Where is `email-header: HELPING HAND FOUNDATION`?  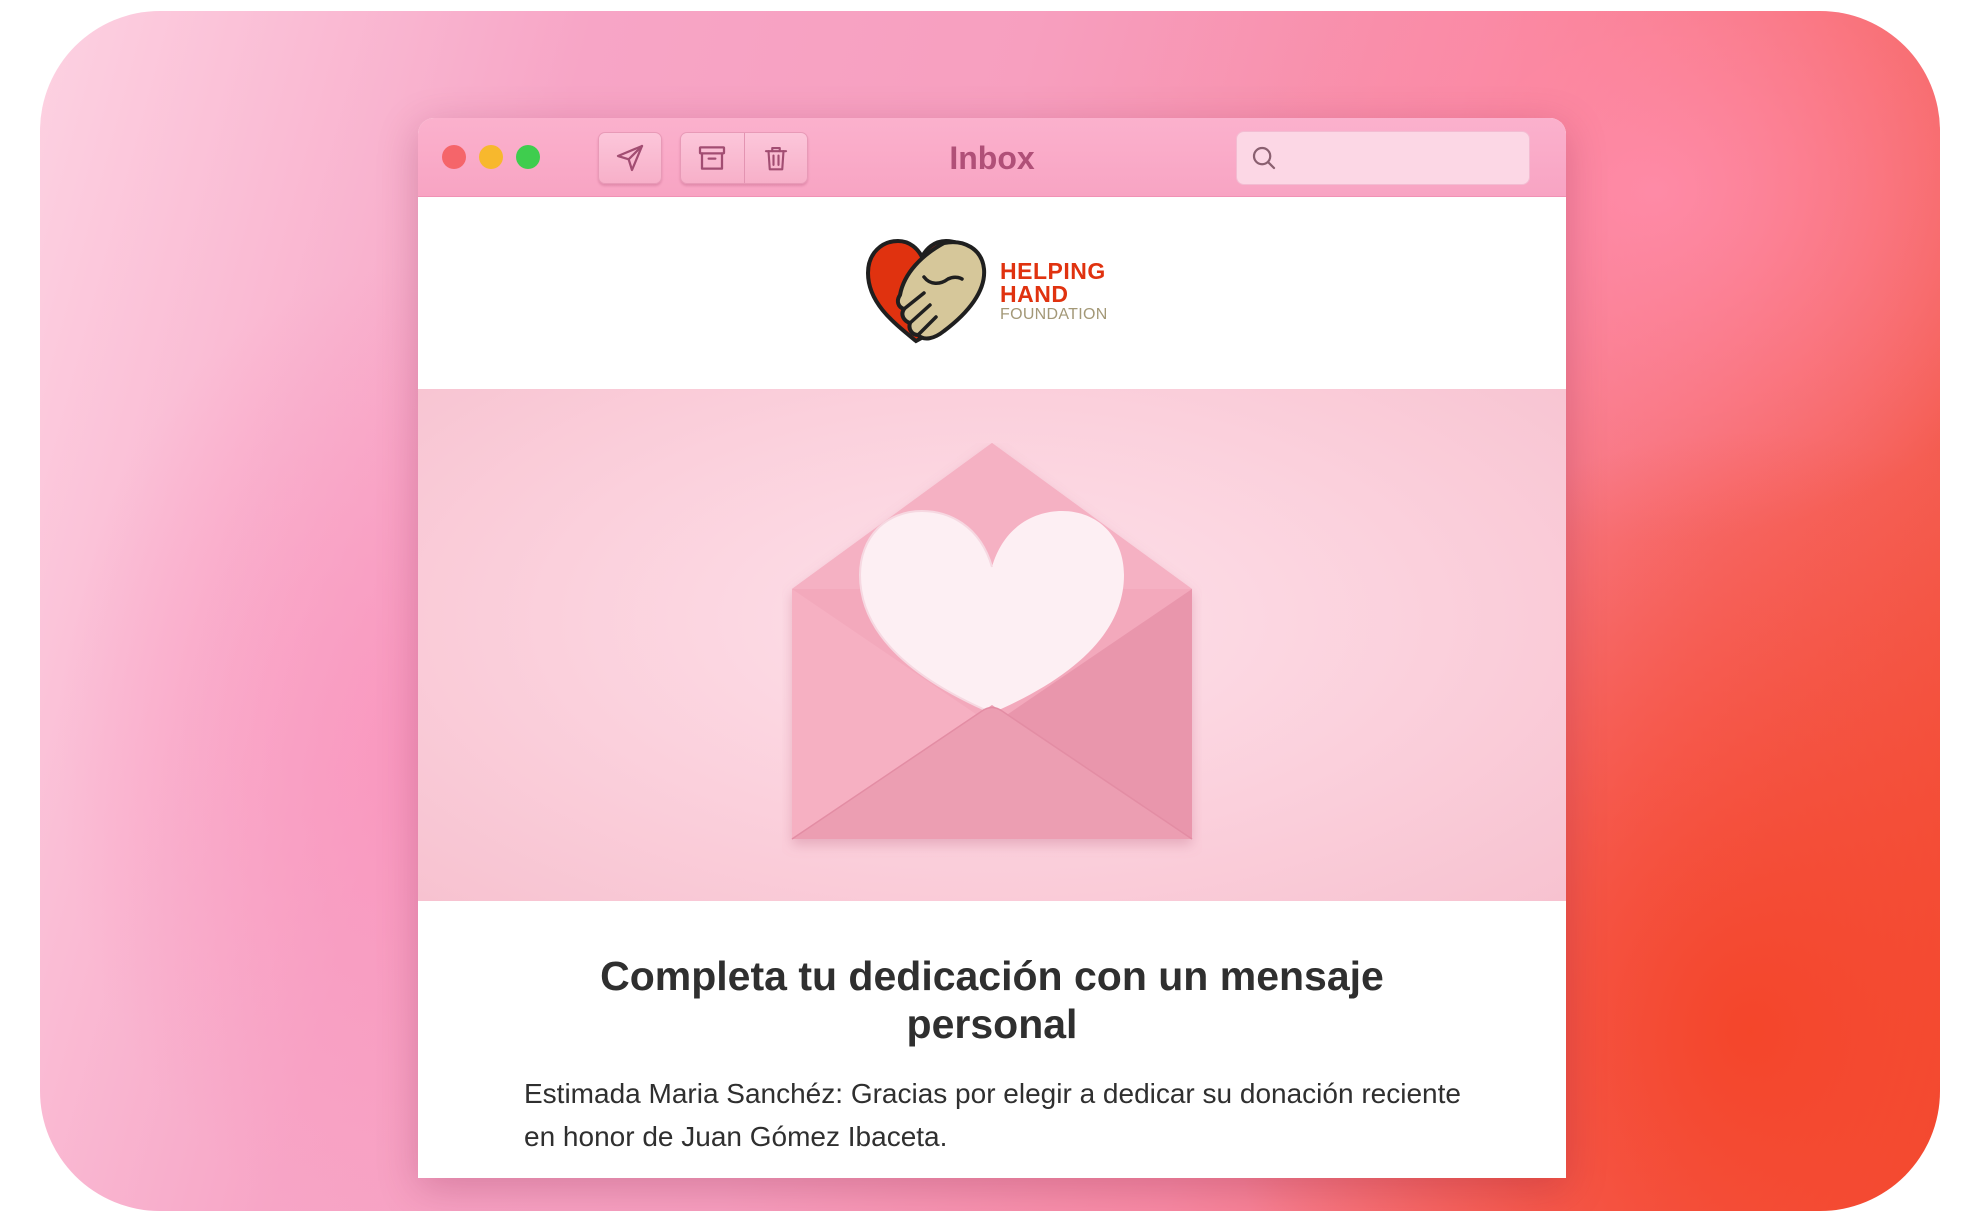
email-header: HELPING HAND FOUNDATION is located at coordinates (992, 293).